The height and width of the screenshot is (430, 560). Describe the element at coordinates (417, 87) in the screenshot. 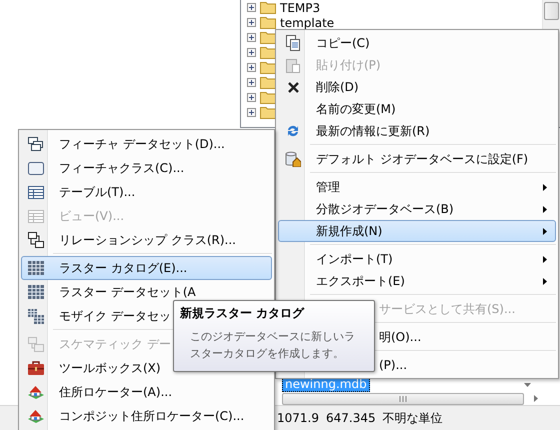

I see `menu-item: 削除(D)` at that location.